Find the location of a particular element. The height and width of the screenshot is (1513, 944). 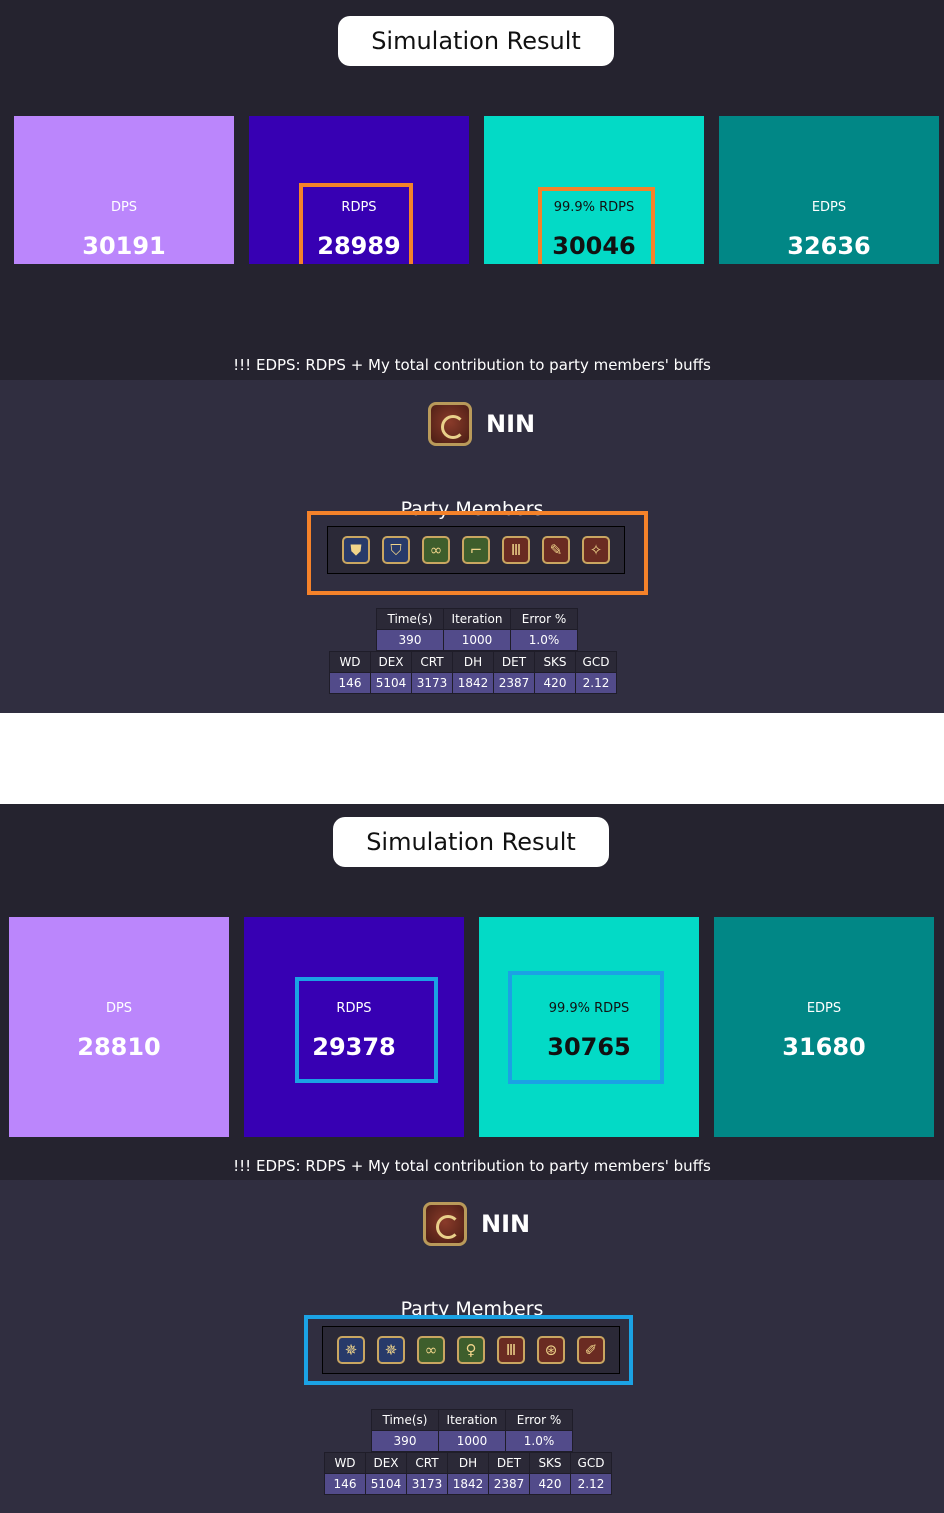

dps-card: DPS 28810 is located at coordinates (119, 1027).